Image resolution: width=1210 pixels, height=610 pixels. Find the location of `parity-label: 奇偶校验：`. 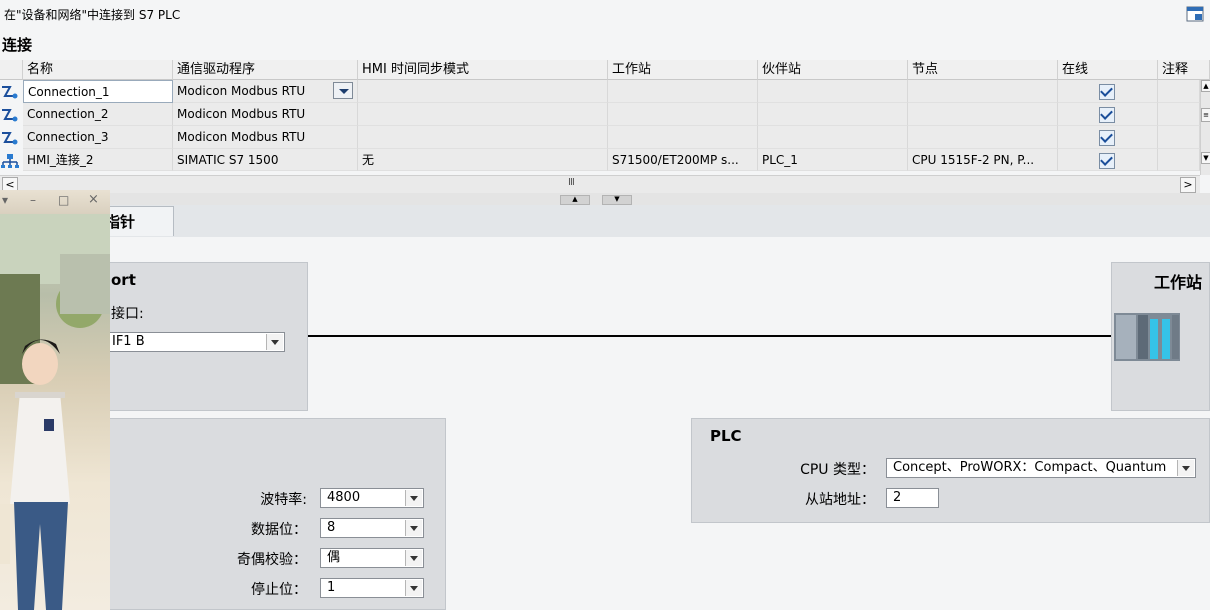

parity-label: 奇偶校验： is located at coordinates (272, 560).